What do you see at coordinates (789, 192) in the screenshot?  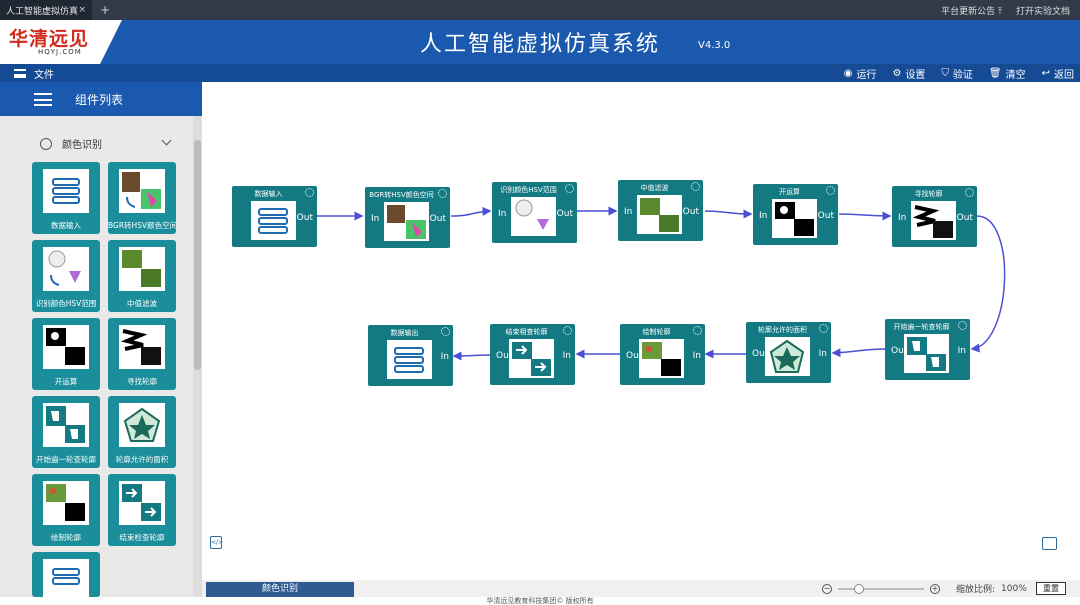 I see `node-title: 开运算` at bounding box center [789, 192].